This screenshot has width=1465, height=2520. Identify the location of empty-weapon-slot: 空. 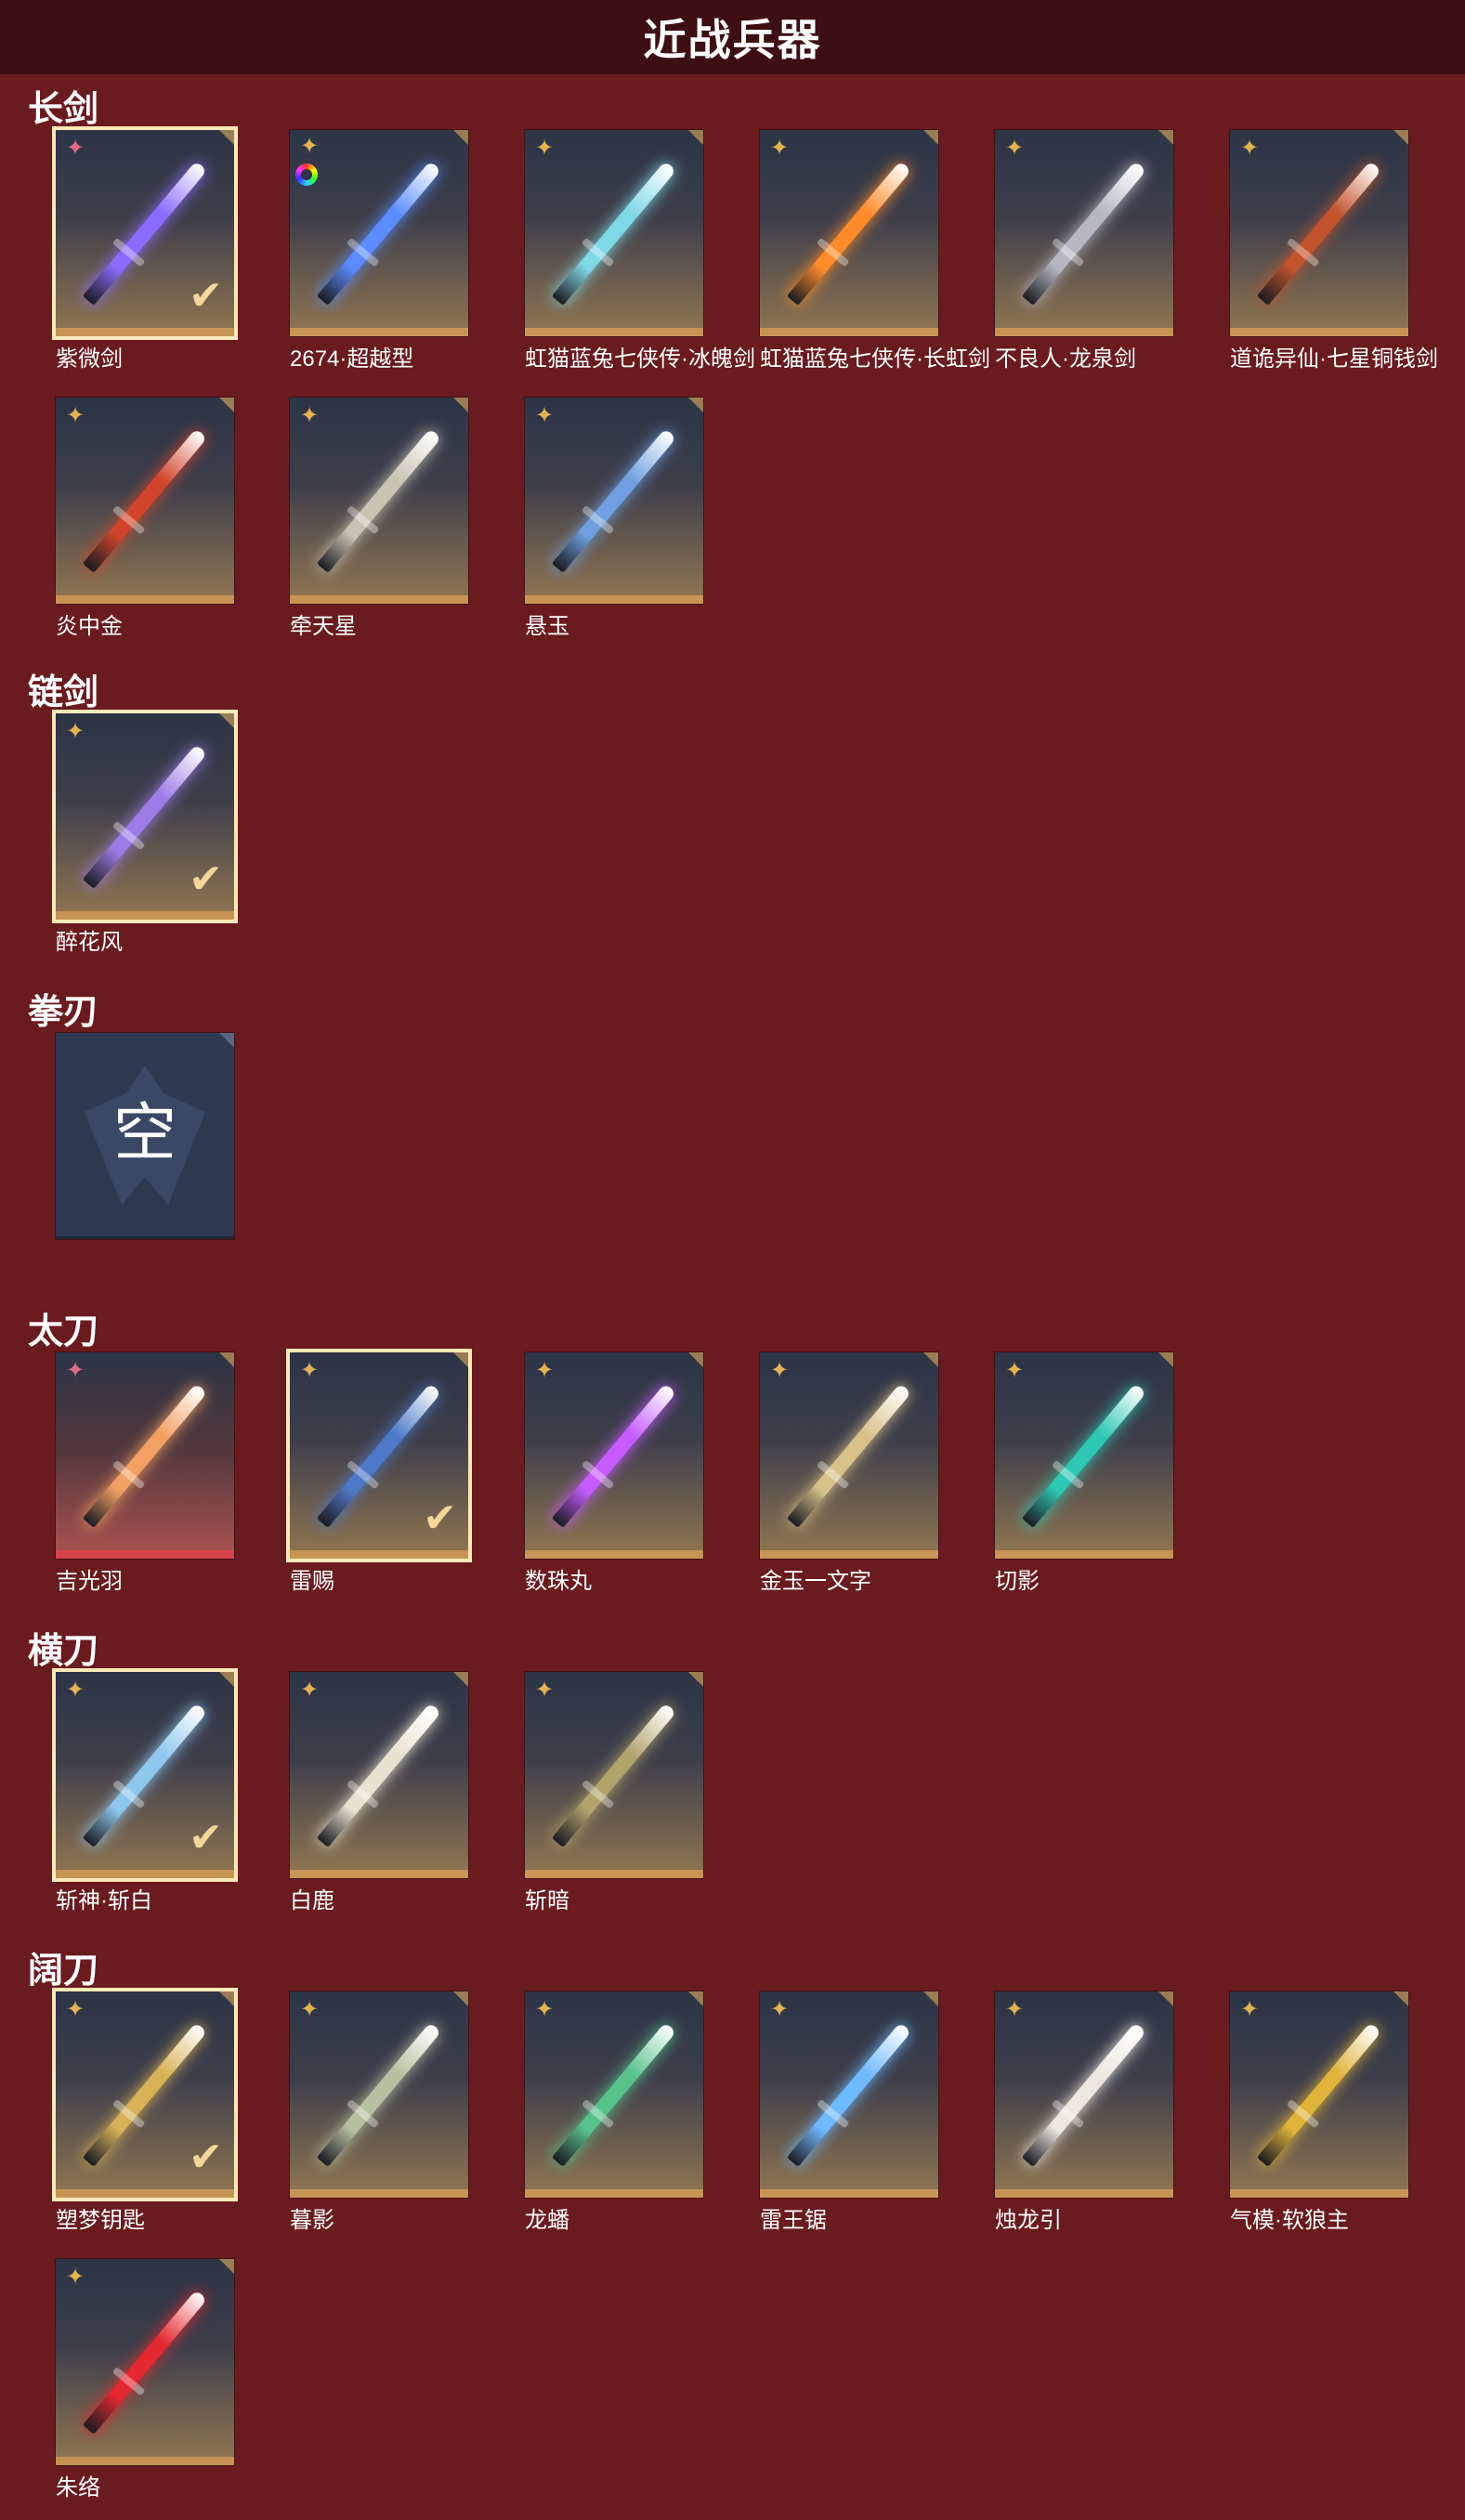
(145, 1136).